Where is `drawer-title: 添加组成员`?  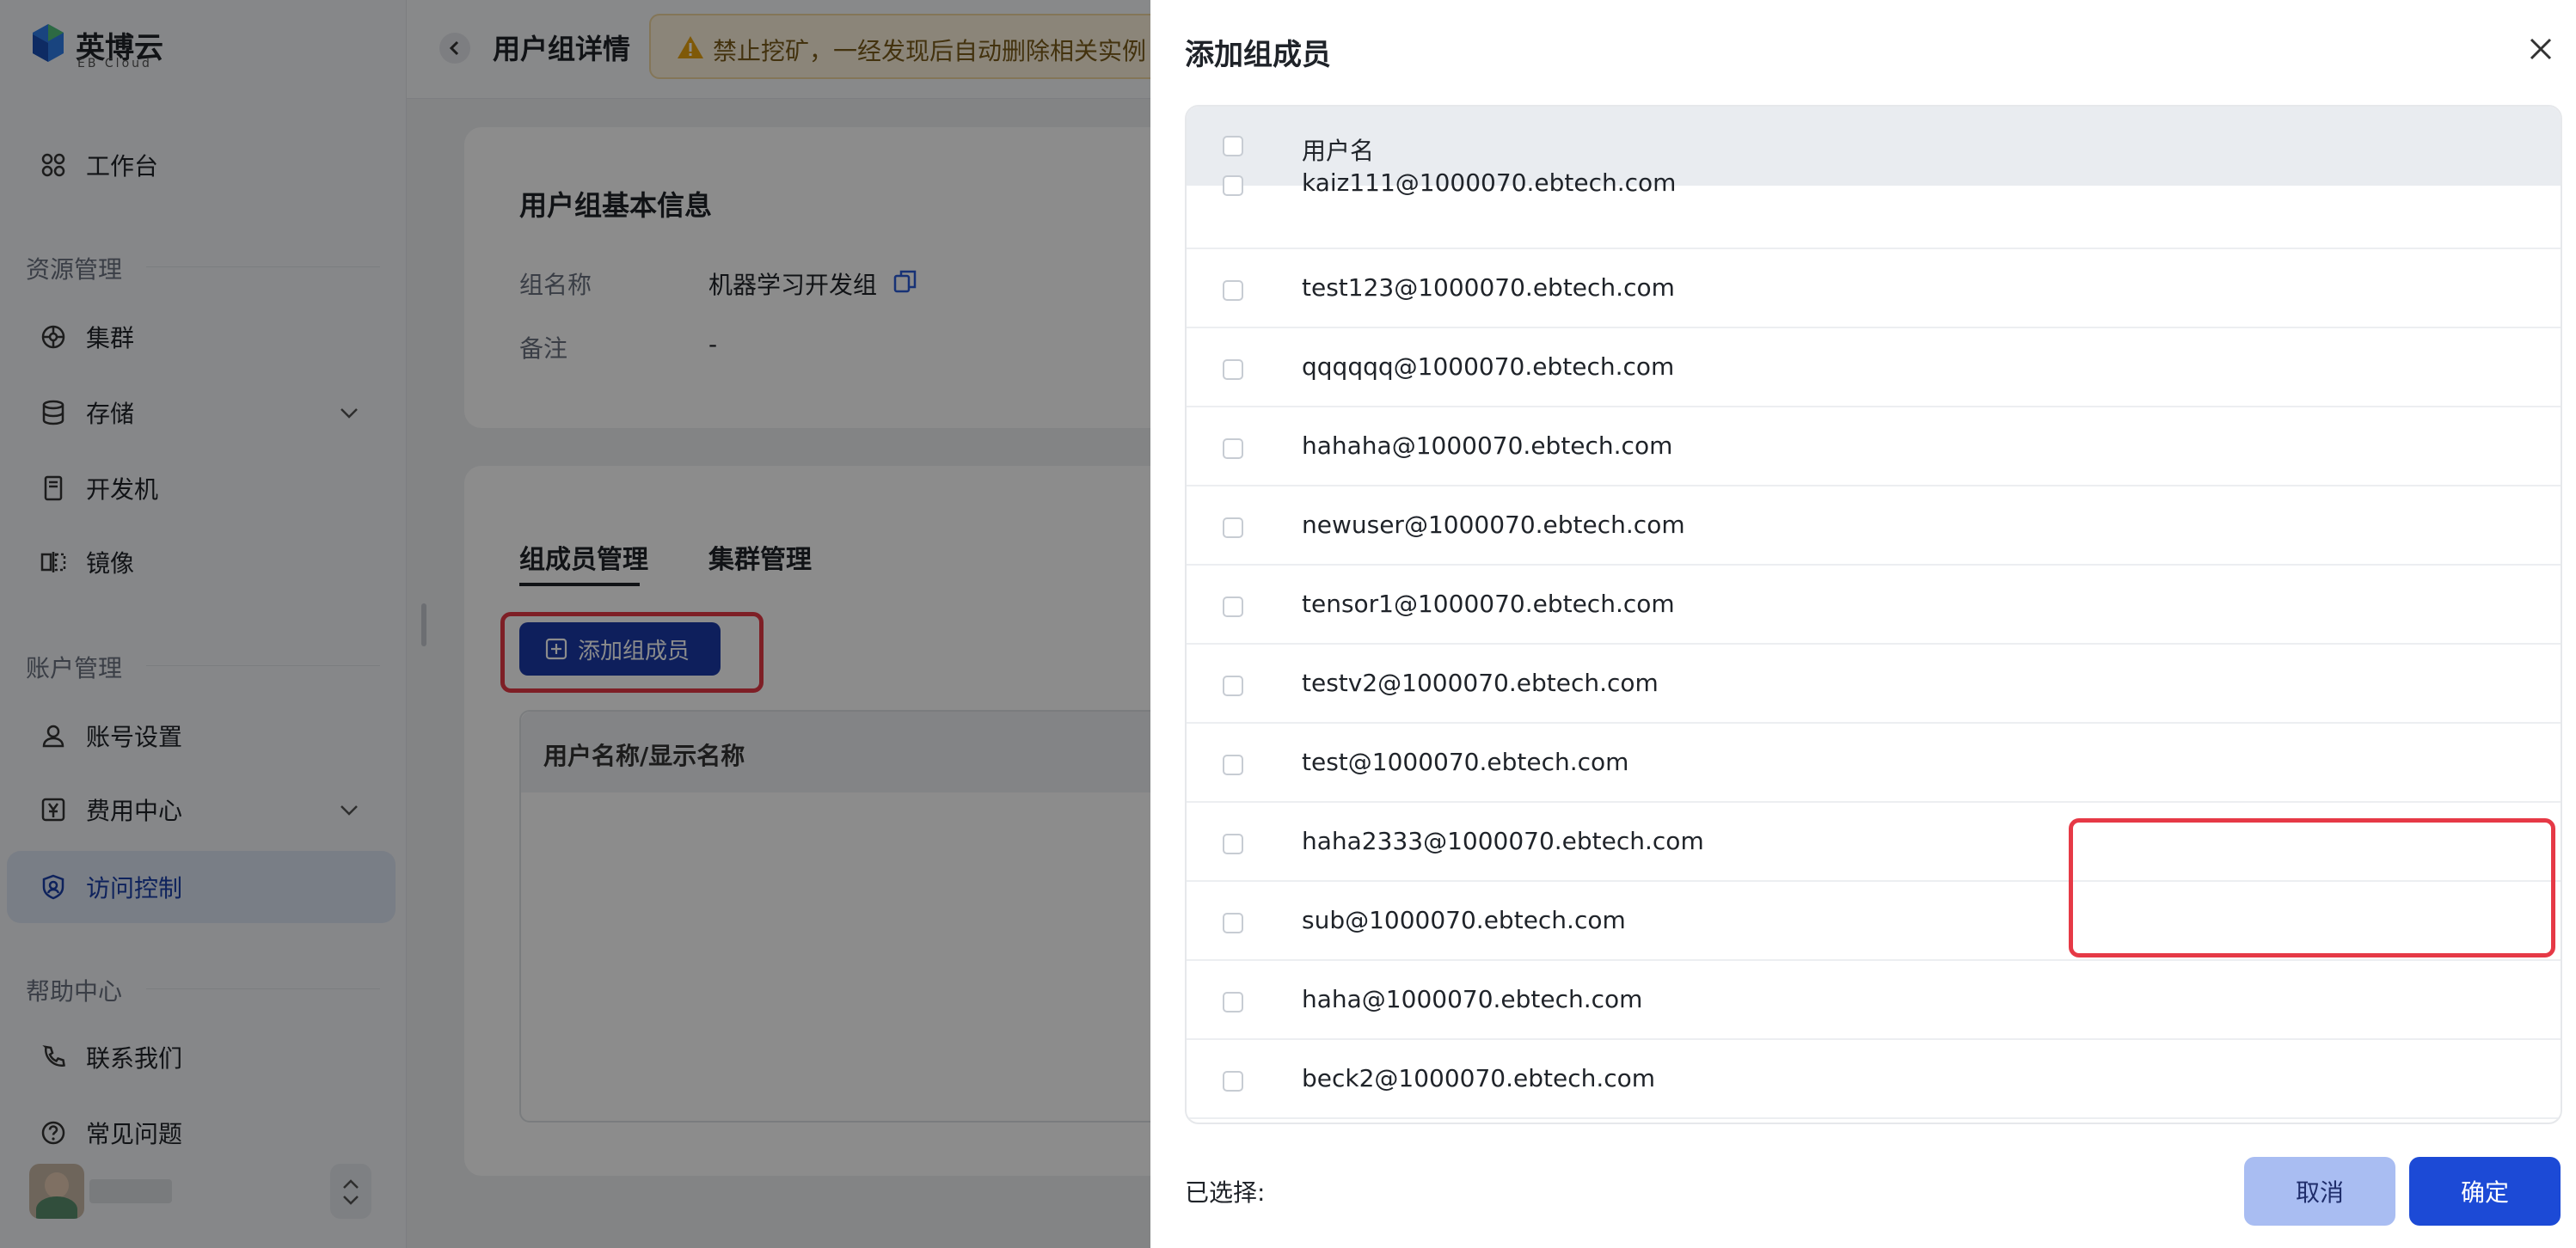 drawer-title: 添加组成员 is located at coordinates (1258, 55).